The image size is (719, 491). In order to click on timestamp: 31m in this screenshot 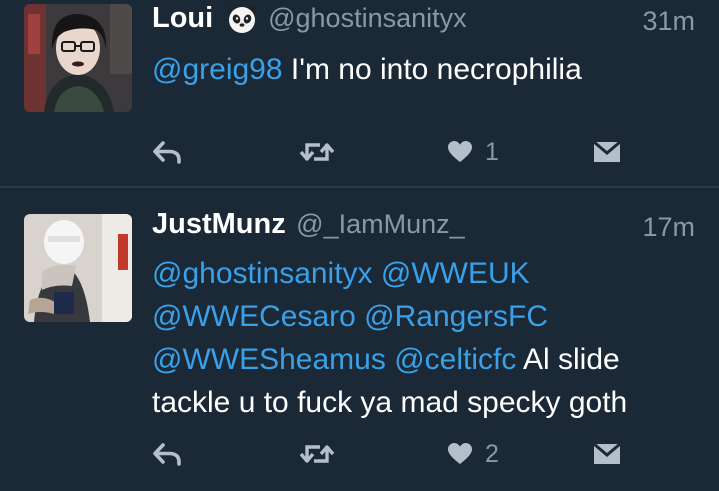, I will do `click(668, 21)`.